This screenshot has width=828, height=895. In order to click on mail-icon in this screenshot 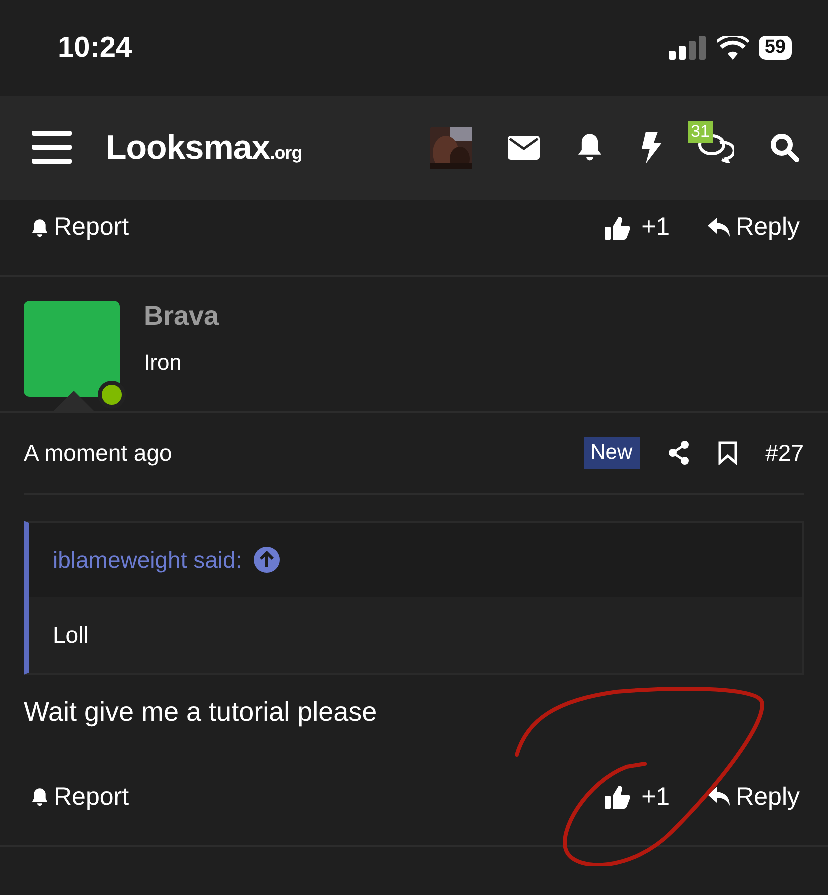, I will do `click(524, 148)`.